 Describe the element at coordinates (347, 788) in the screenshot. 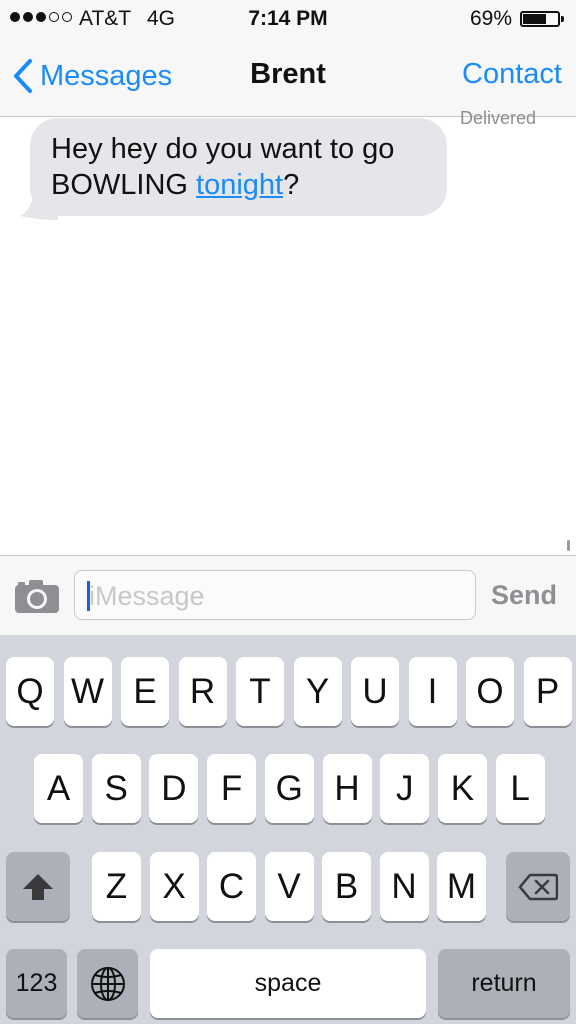

I see `key-h: H` at that location.